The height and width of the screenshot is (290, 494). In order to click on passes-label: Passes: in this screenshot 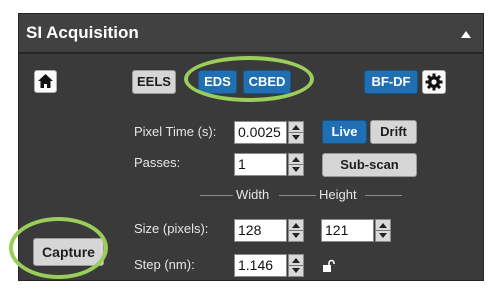, I will do `click(157, 162)`.